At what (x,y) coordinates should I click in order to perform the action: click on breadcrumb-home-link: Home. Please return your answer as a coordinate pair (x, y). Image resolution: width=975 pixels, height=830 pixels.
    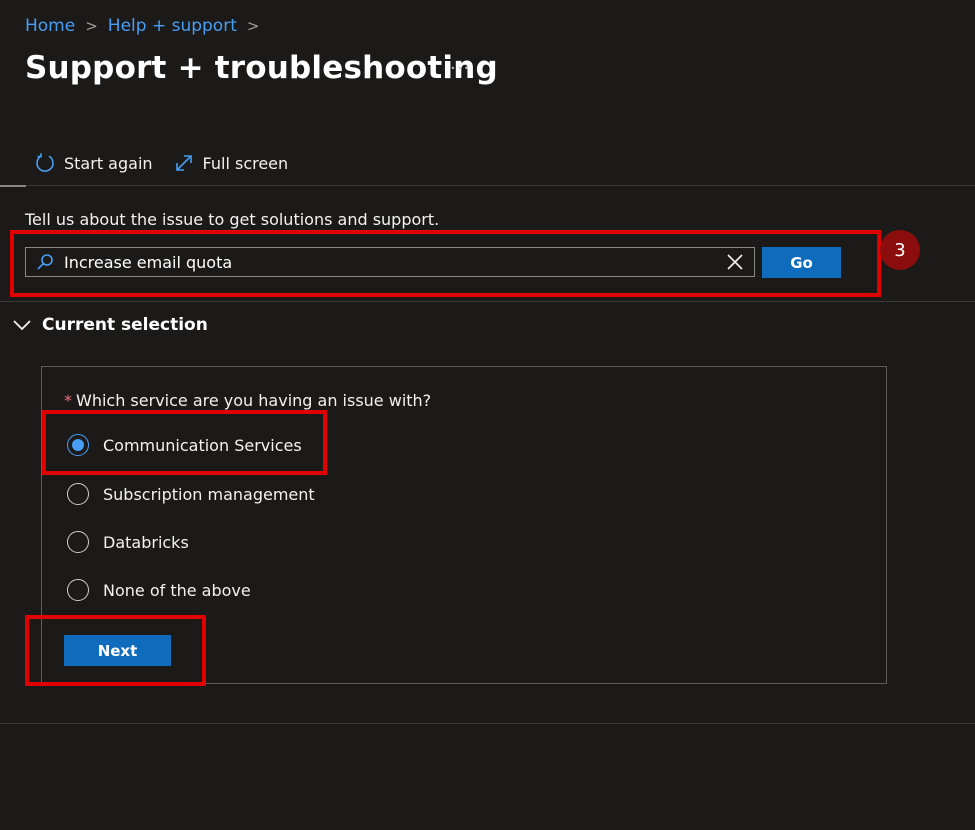
    Looking at the image, I should click on (50, 26).